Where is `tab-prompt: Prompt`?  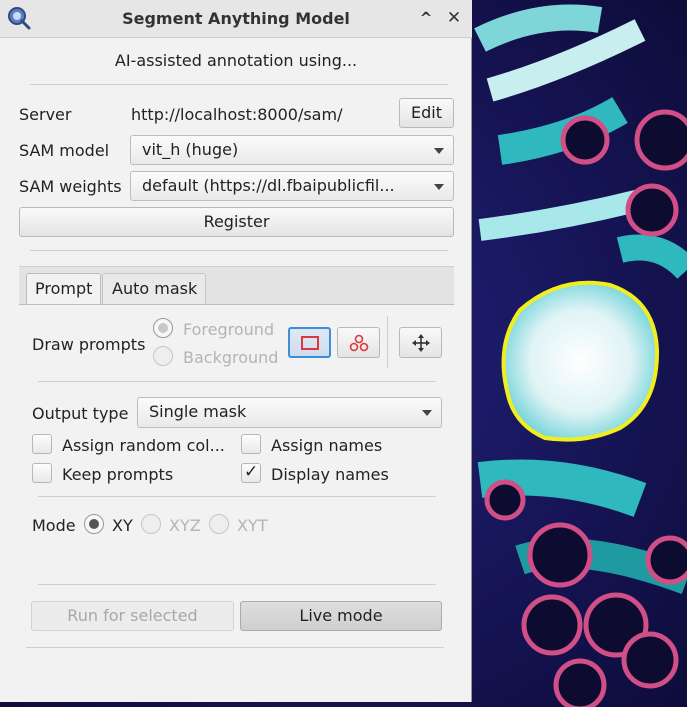
tab-prompt: Prompt is located at coordinates (63, 288).